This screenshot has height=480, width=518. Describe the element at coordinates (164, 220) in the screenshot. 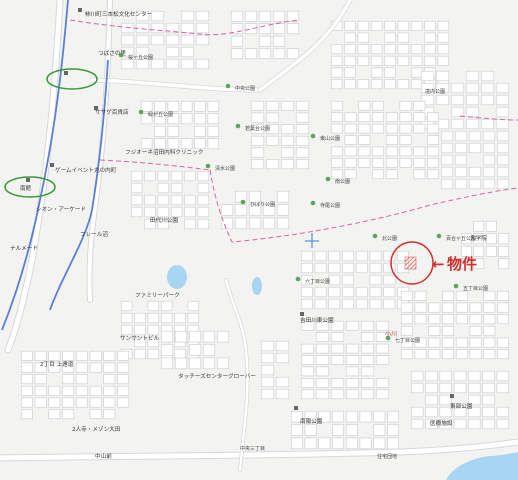

I see `poi-label: 田代川公園` at that location.